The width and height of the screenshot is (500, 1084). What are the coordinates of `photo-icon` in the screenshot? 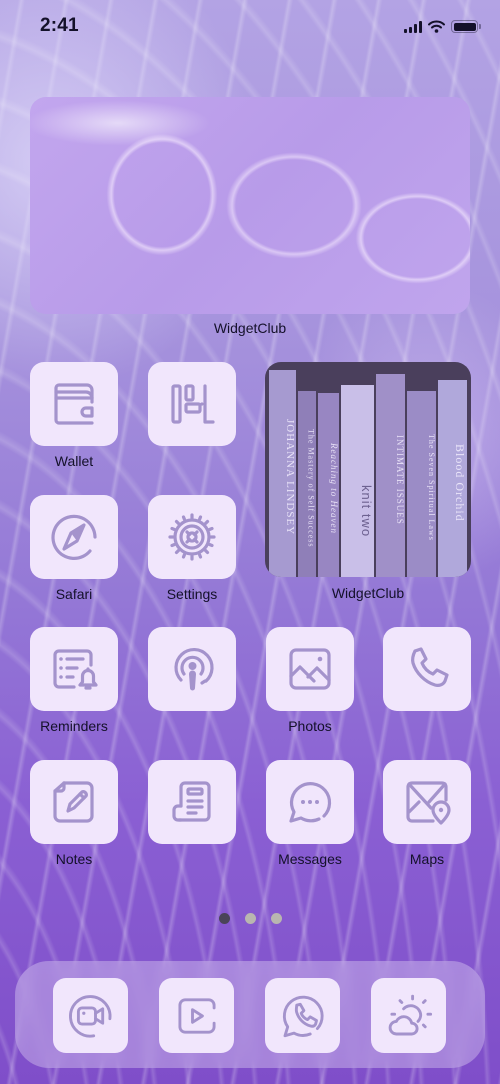 It's located at (310, 669).